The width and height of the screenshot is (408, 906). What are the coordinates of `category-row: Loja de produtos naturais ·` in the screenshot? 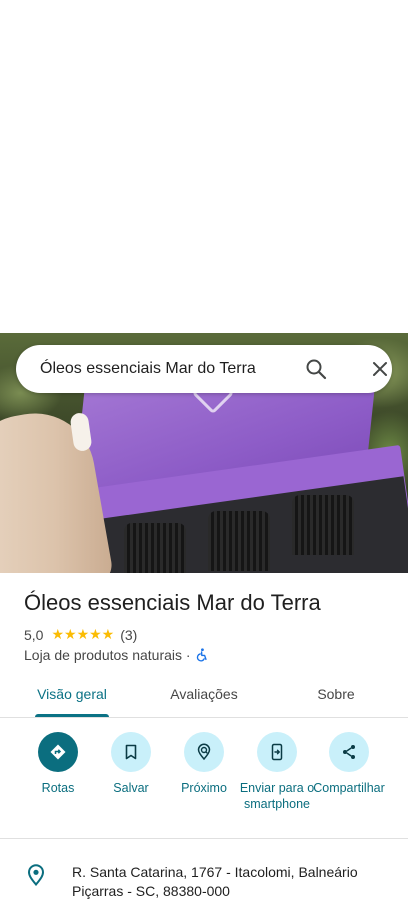 It's located at (116, 655).